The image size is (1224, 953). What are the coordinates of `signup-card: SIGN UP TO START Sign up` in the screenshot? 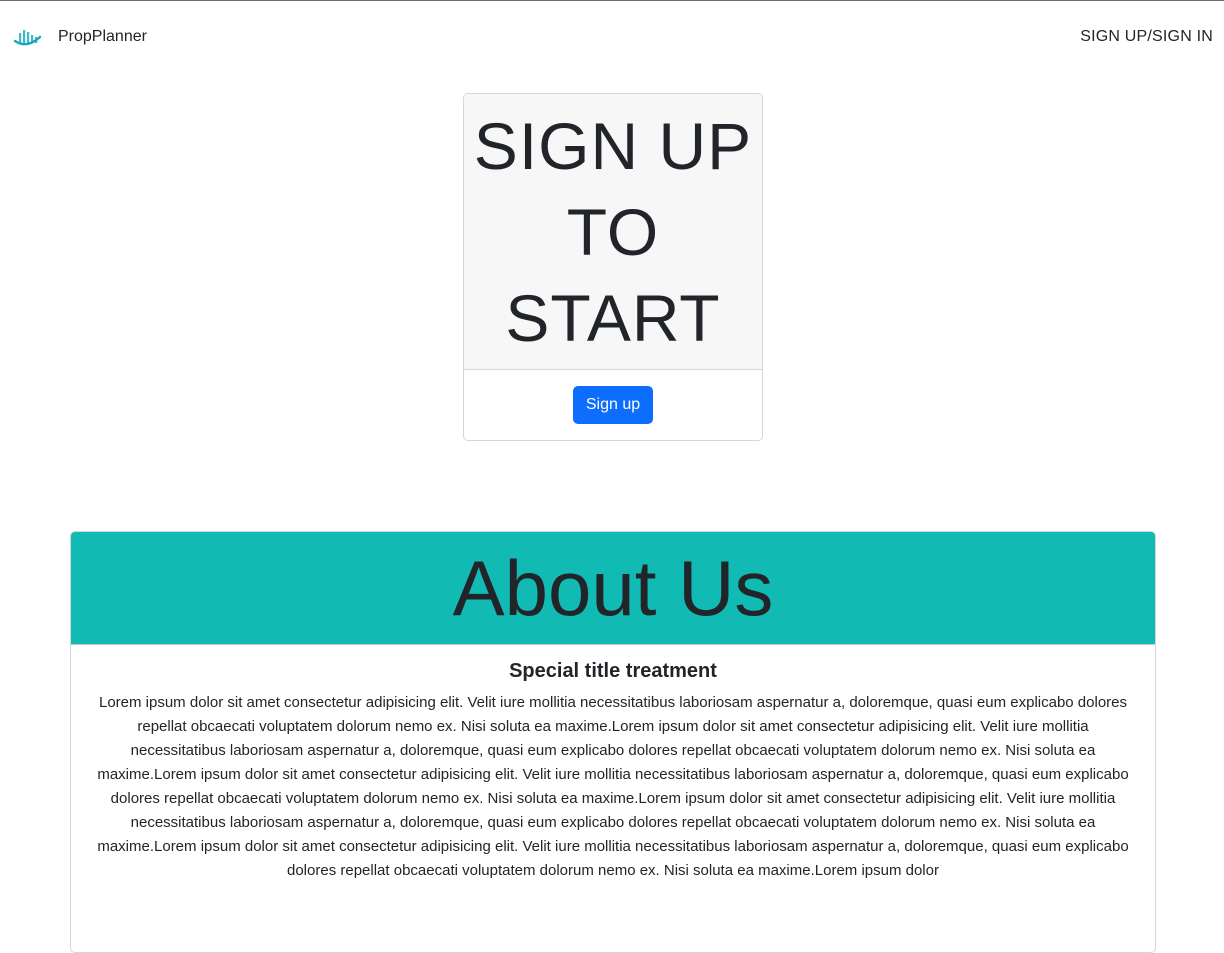 It's located at (613, 267).